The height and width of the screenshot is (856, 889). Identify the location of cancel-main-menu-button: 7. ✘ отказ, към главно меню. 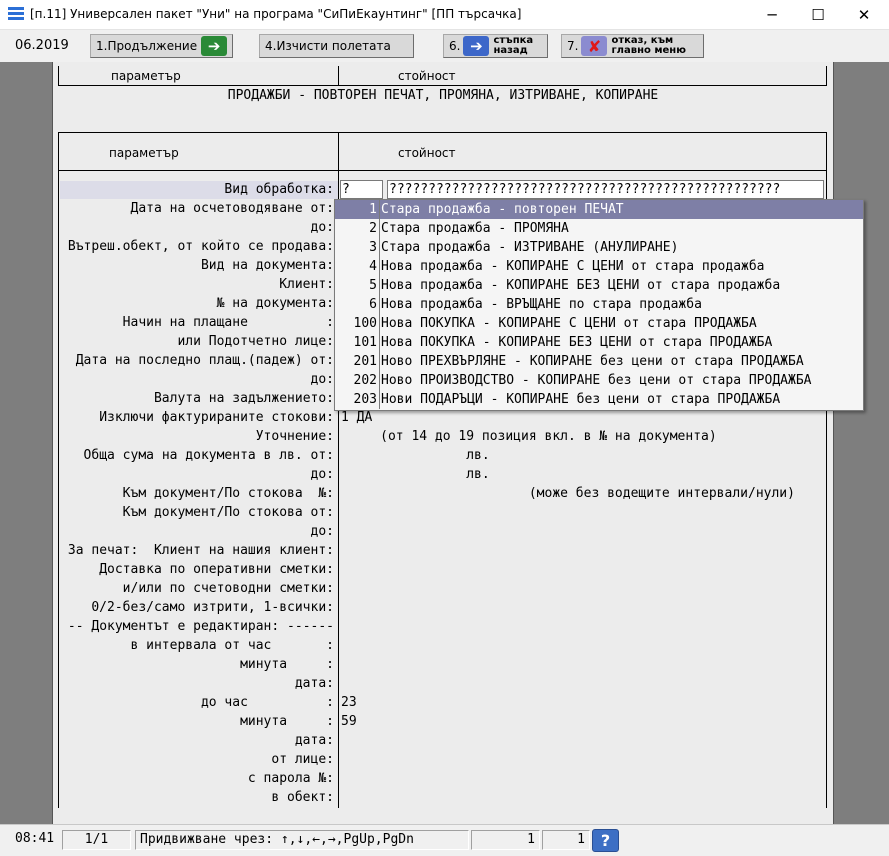
(632, 46).